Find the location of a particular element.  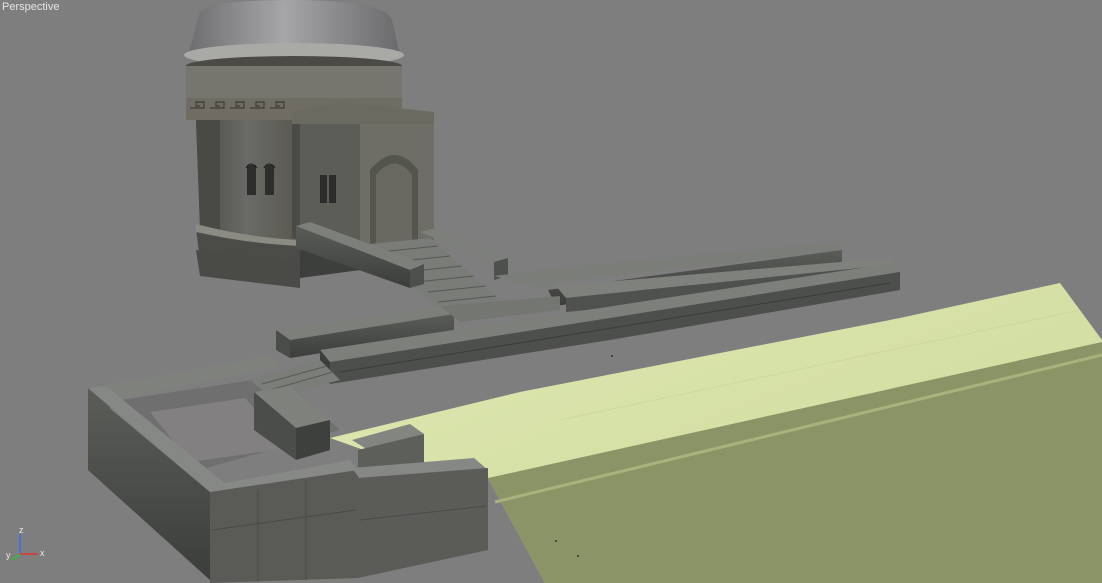

lower-courtyard is located at coordinates (288, 469).